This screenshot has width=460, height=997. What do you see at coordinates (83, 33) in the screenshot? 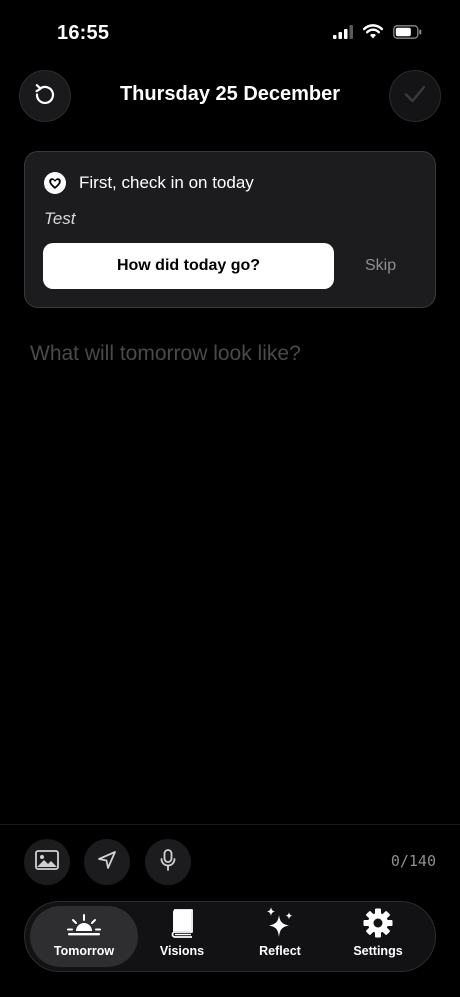
I see `status-time: 16:55` at bounding box center [83, 33].